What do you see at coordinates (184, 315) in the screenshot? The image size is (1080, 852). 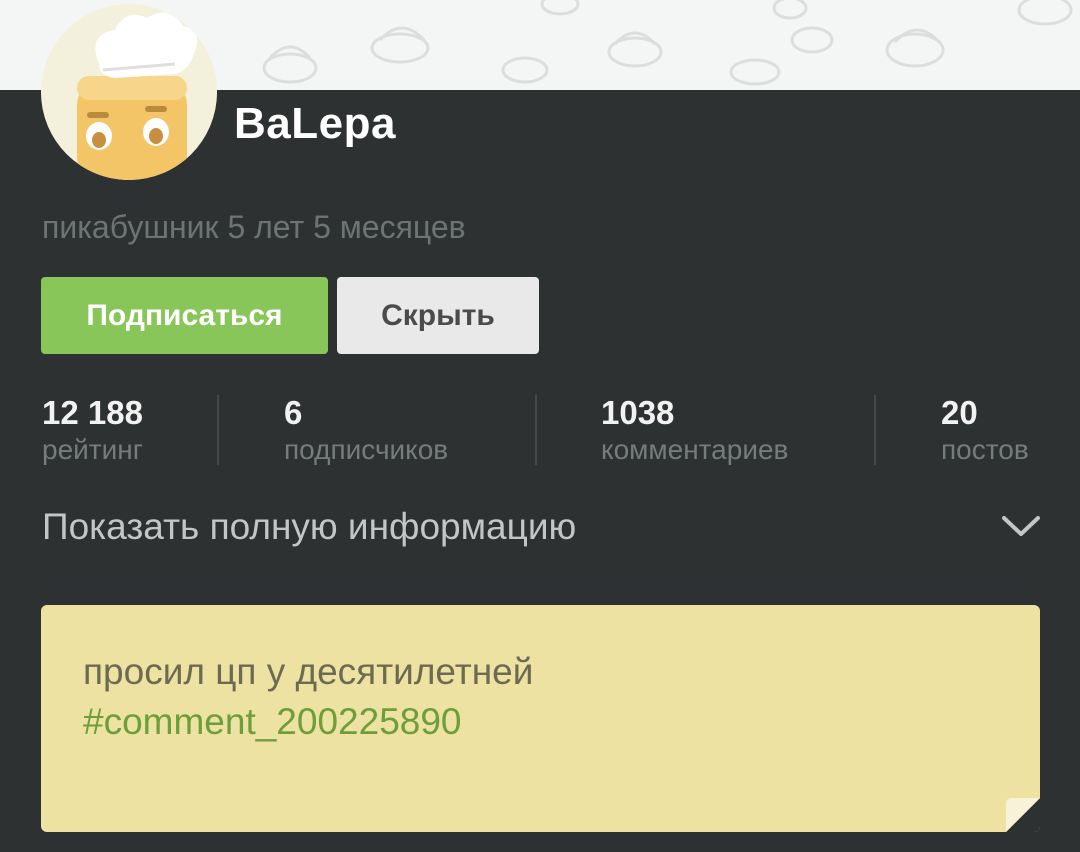 I see `subscribe-button: Подписаться` at bounding box center [184, 315].